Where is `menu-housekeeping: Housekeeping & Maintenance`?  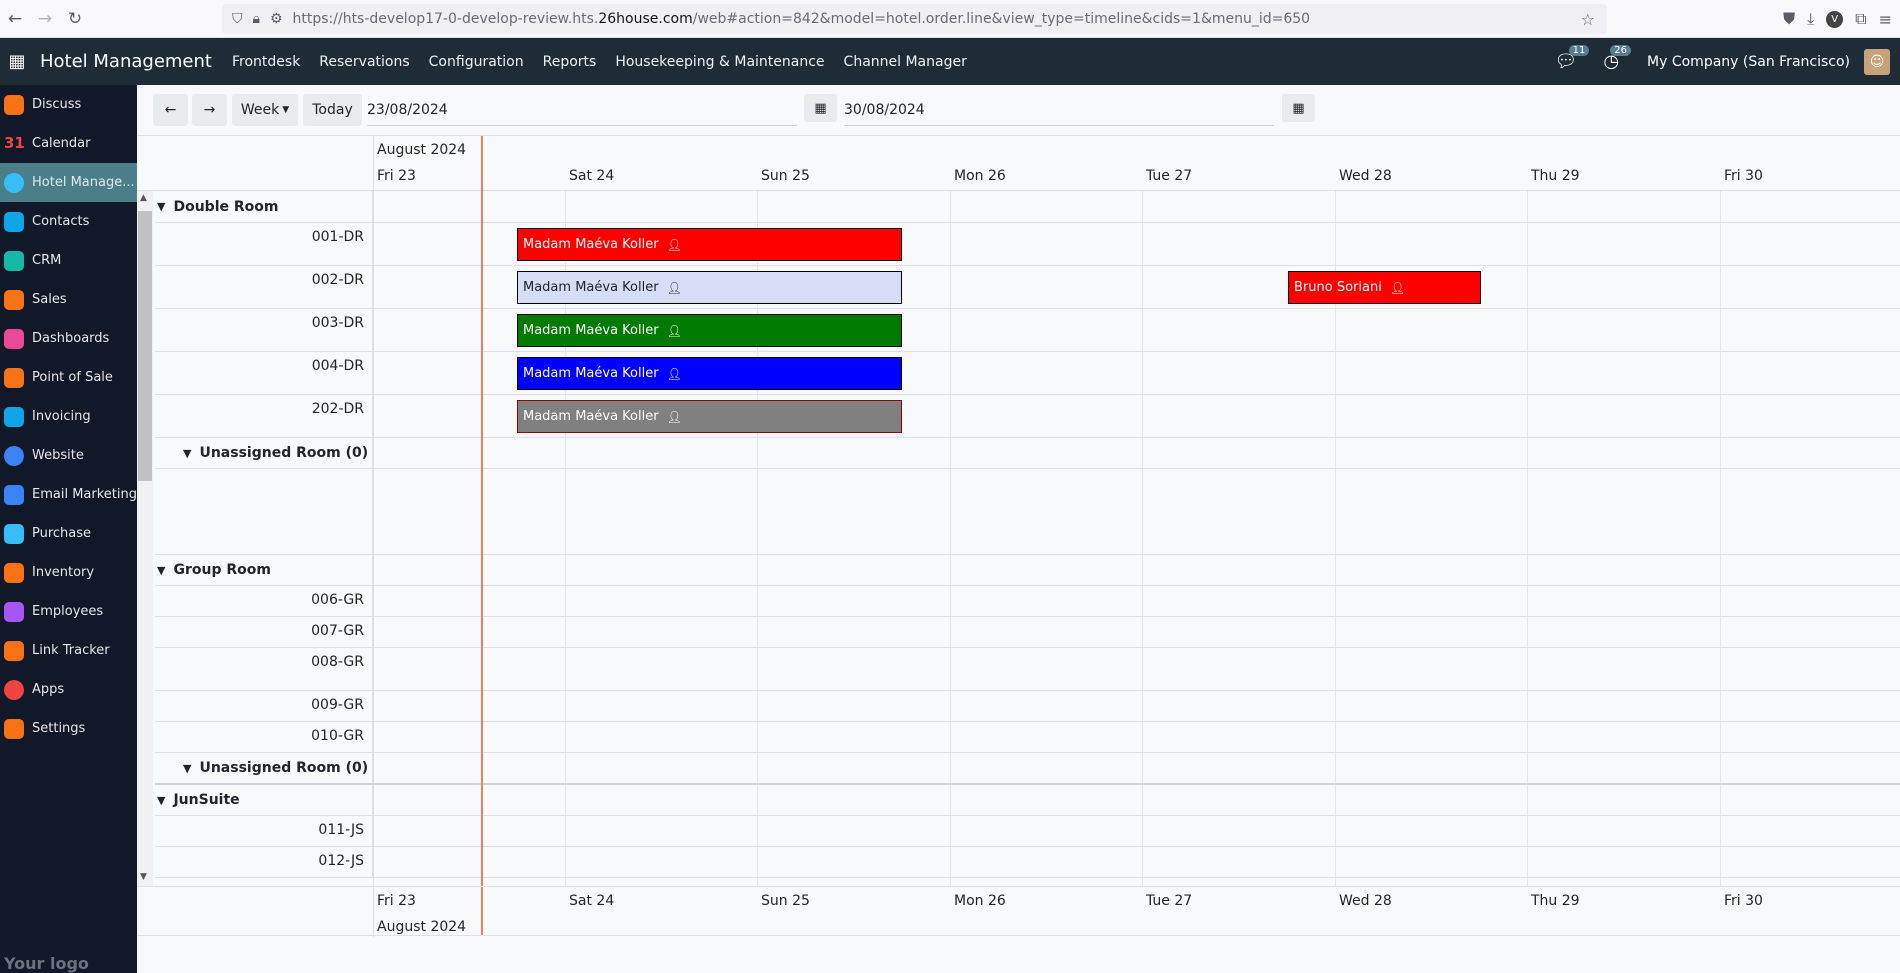
menu-housekeeping: Housekeeping & Maintenance is located at coordinates (719, 62).